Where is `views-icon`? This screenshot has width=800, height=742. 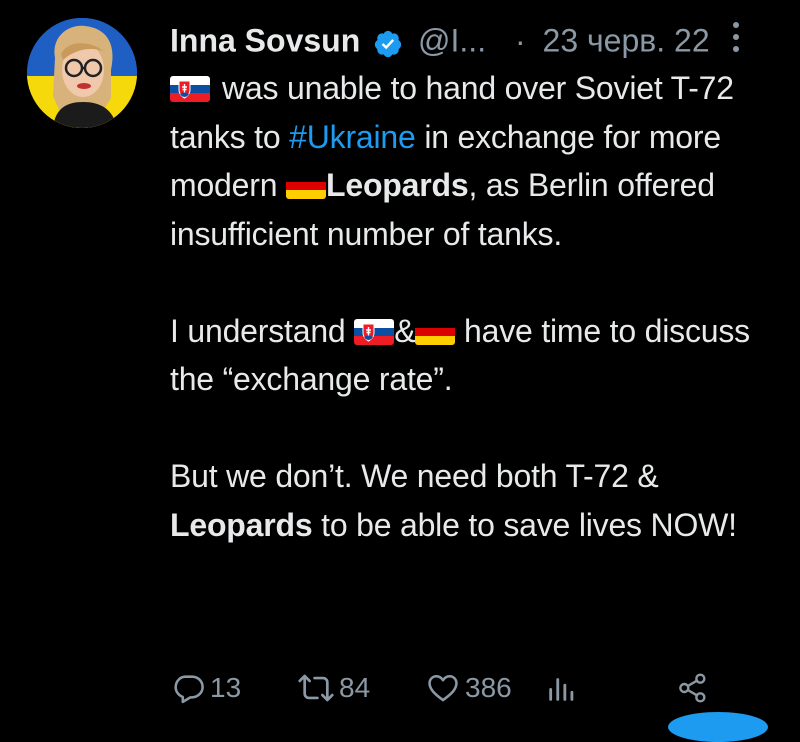 views-icon is located at coordinates (561, 689).